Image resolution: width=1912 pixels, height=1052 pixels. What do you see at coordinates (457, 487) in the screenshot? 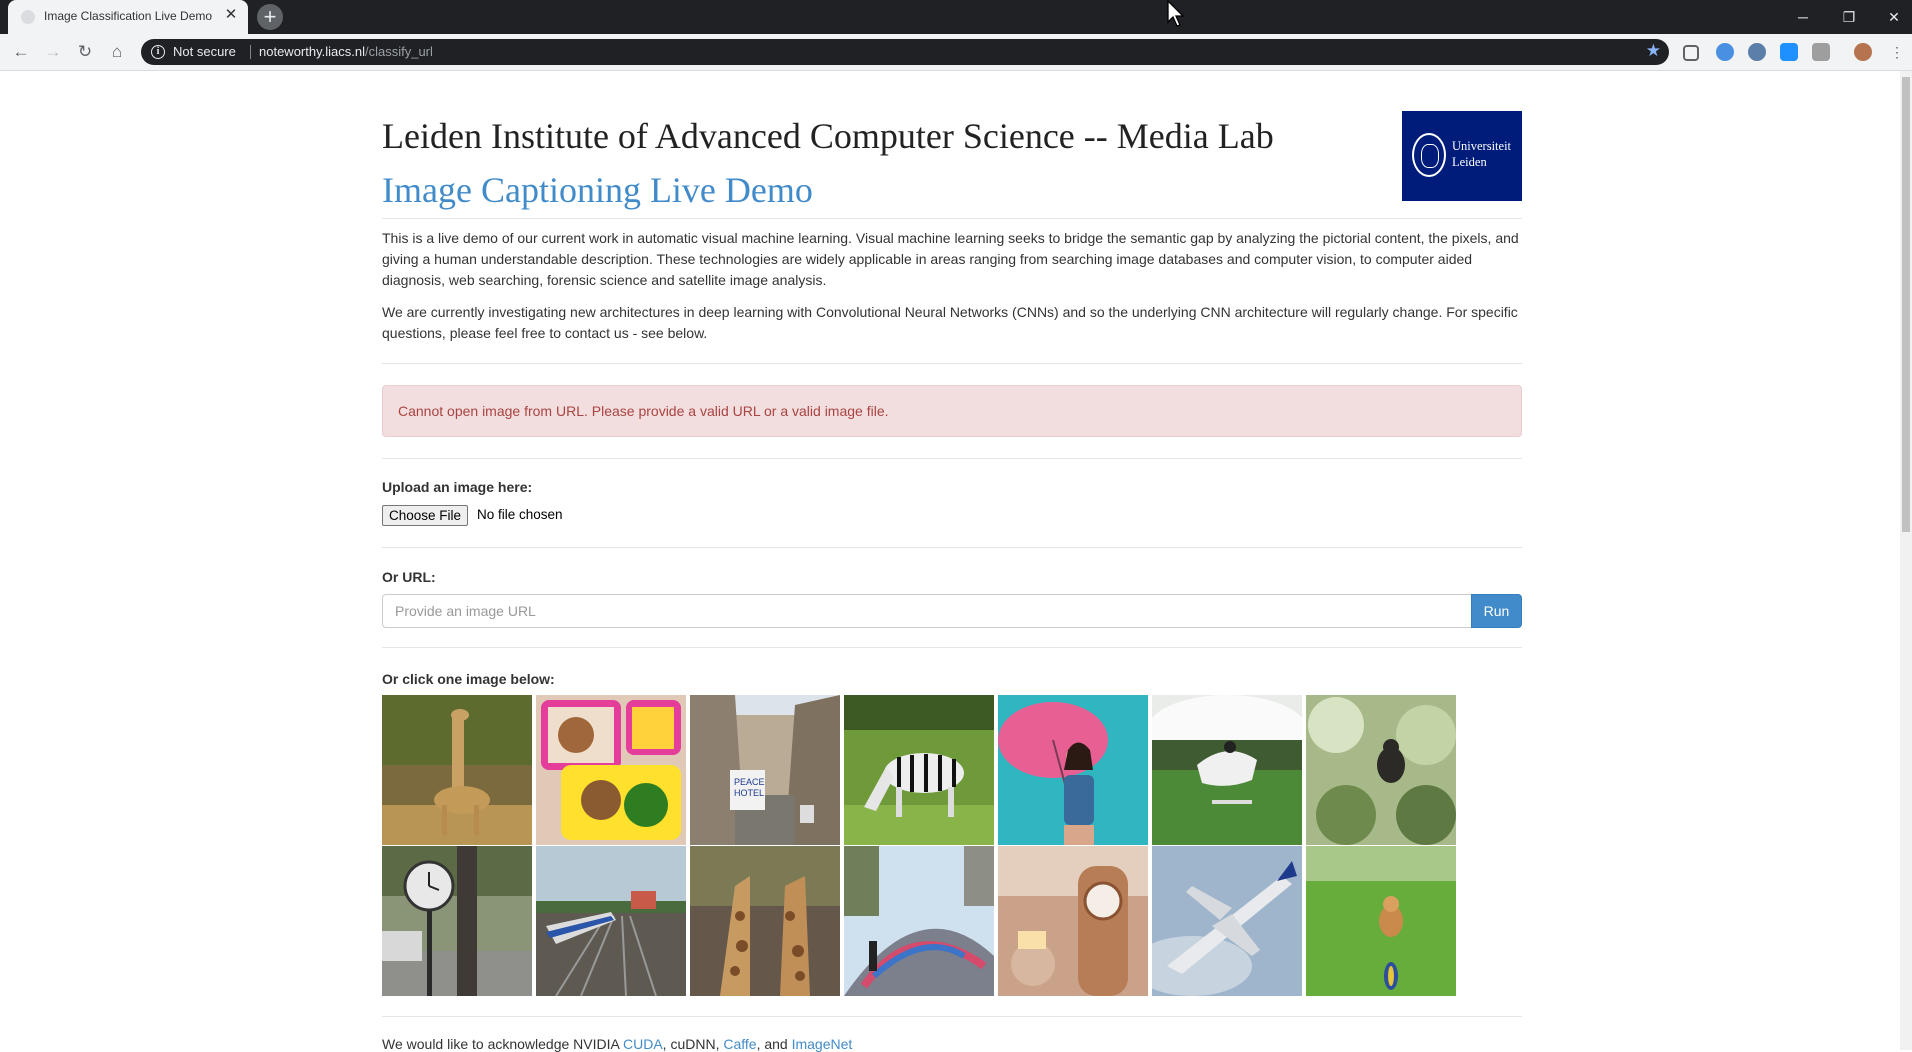
I see `upload-label: Upload an image here:` at bounding box center [457, 487].